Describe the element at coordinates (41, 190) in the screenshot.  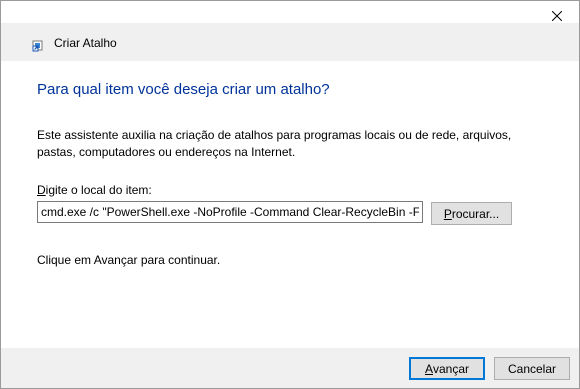
I see `location-label-accesskey: D` at that location.